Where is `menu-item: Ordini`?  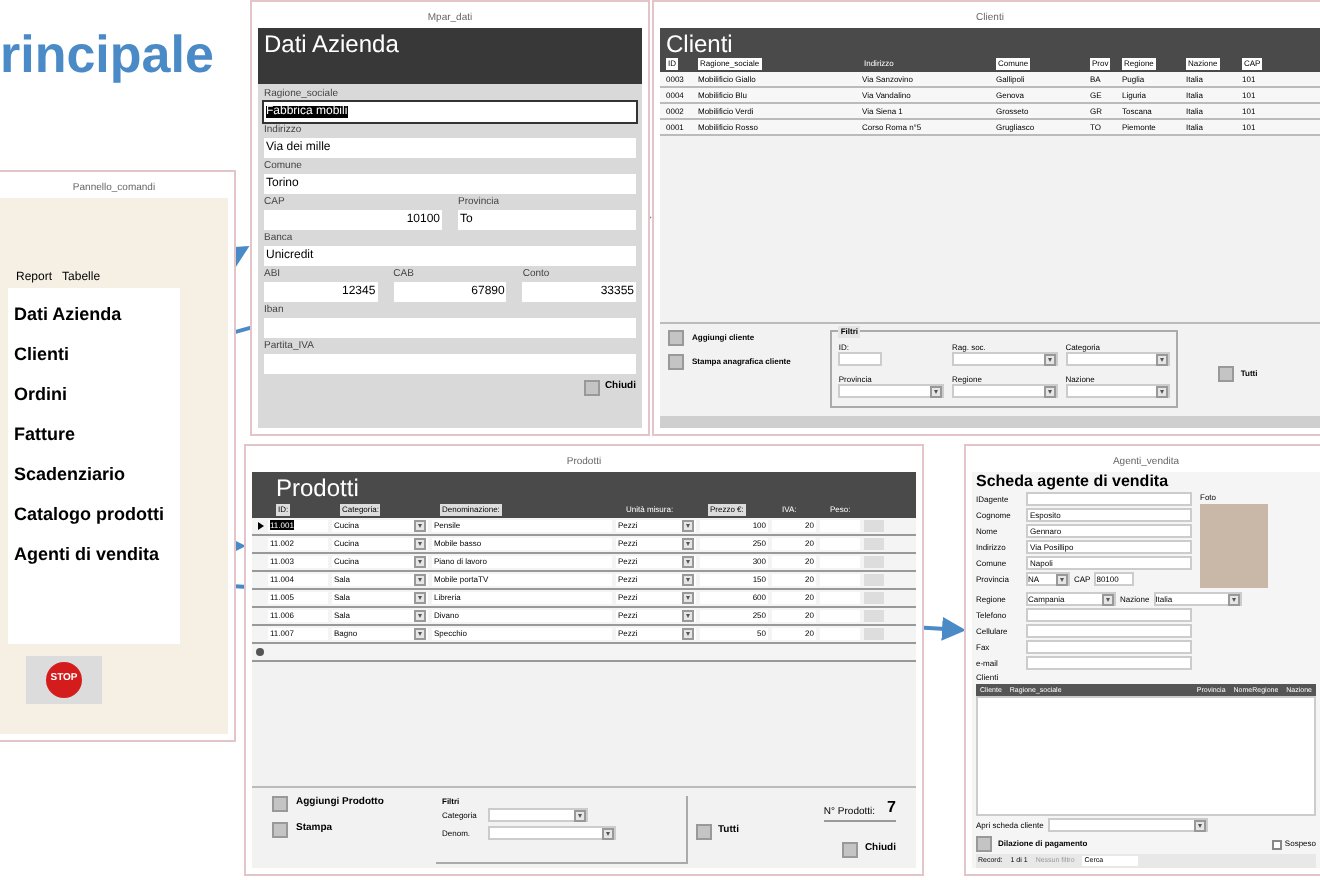 menu-item: Ordini is located at coordinates (97, 395).